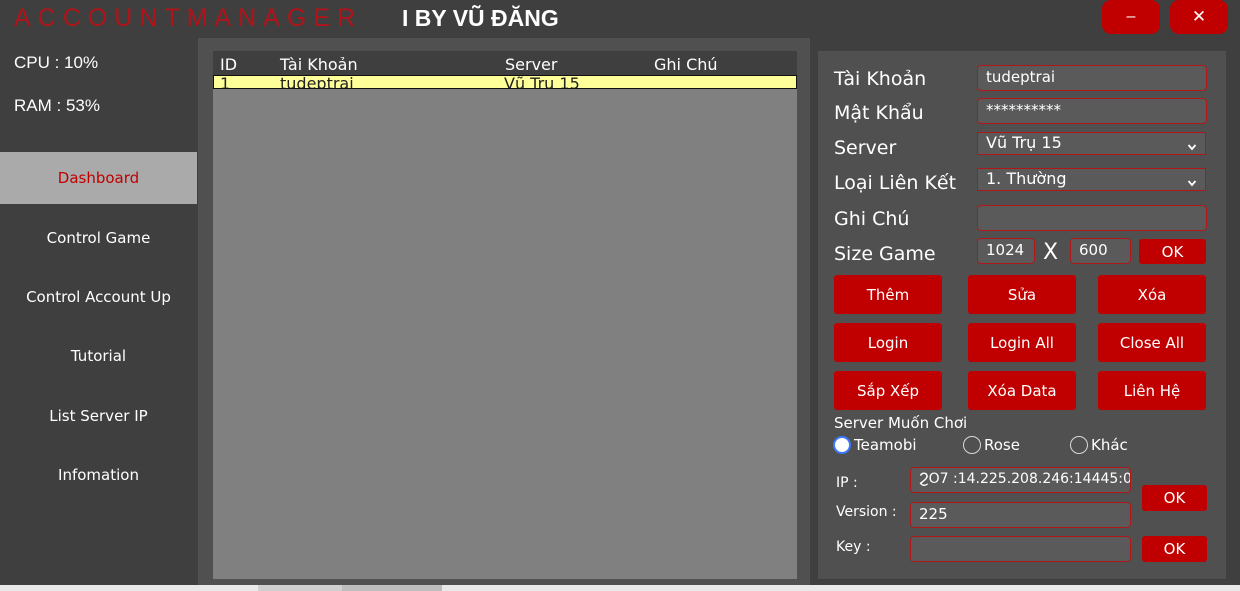 The image size is (1240, 591). Describe the element at coordinates (225, 82) in the screenshot. I see `row-id: 1` at that location.